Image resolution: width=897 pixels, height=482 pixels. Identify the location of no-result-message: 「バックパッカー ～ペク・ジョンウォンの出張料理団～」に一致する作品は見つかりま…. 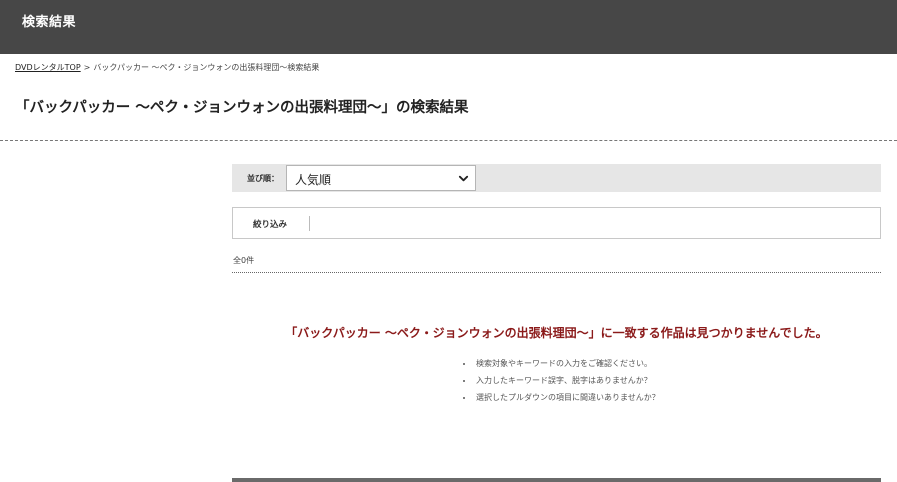
(556, 333).